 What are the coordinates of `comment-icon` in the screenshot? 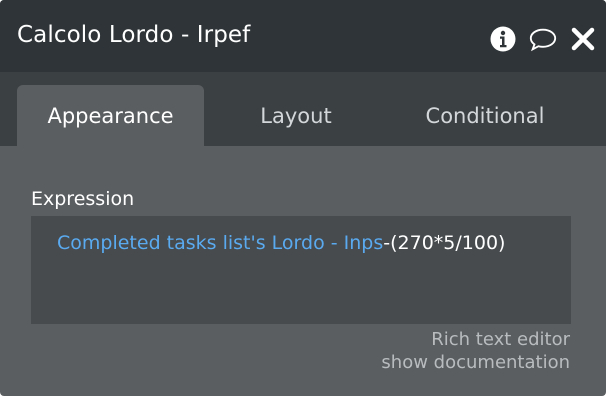 It's located at (543, 39).